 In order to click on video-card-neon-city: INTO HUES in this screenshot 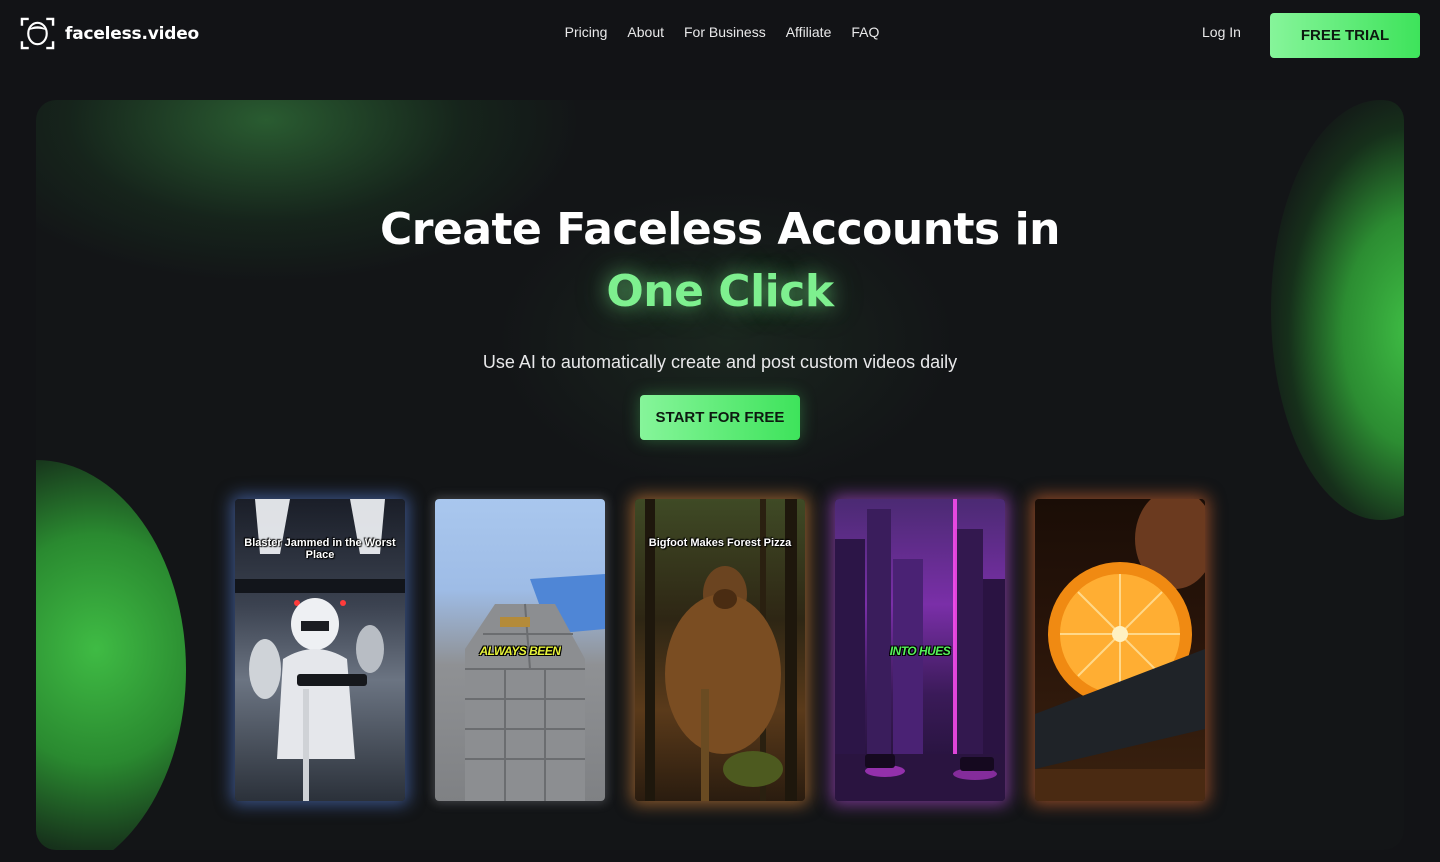, I will do `click(920, 650)`.